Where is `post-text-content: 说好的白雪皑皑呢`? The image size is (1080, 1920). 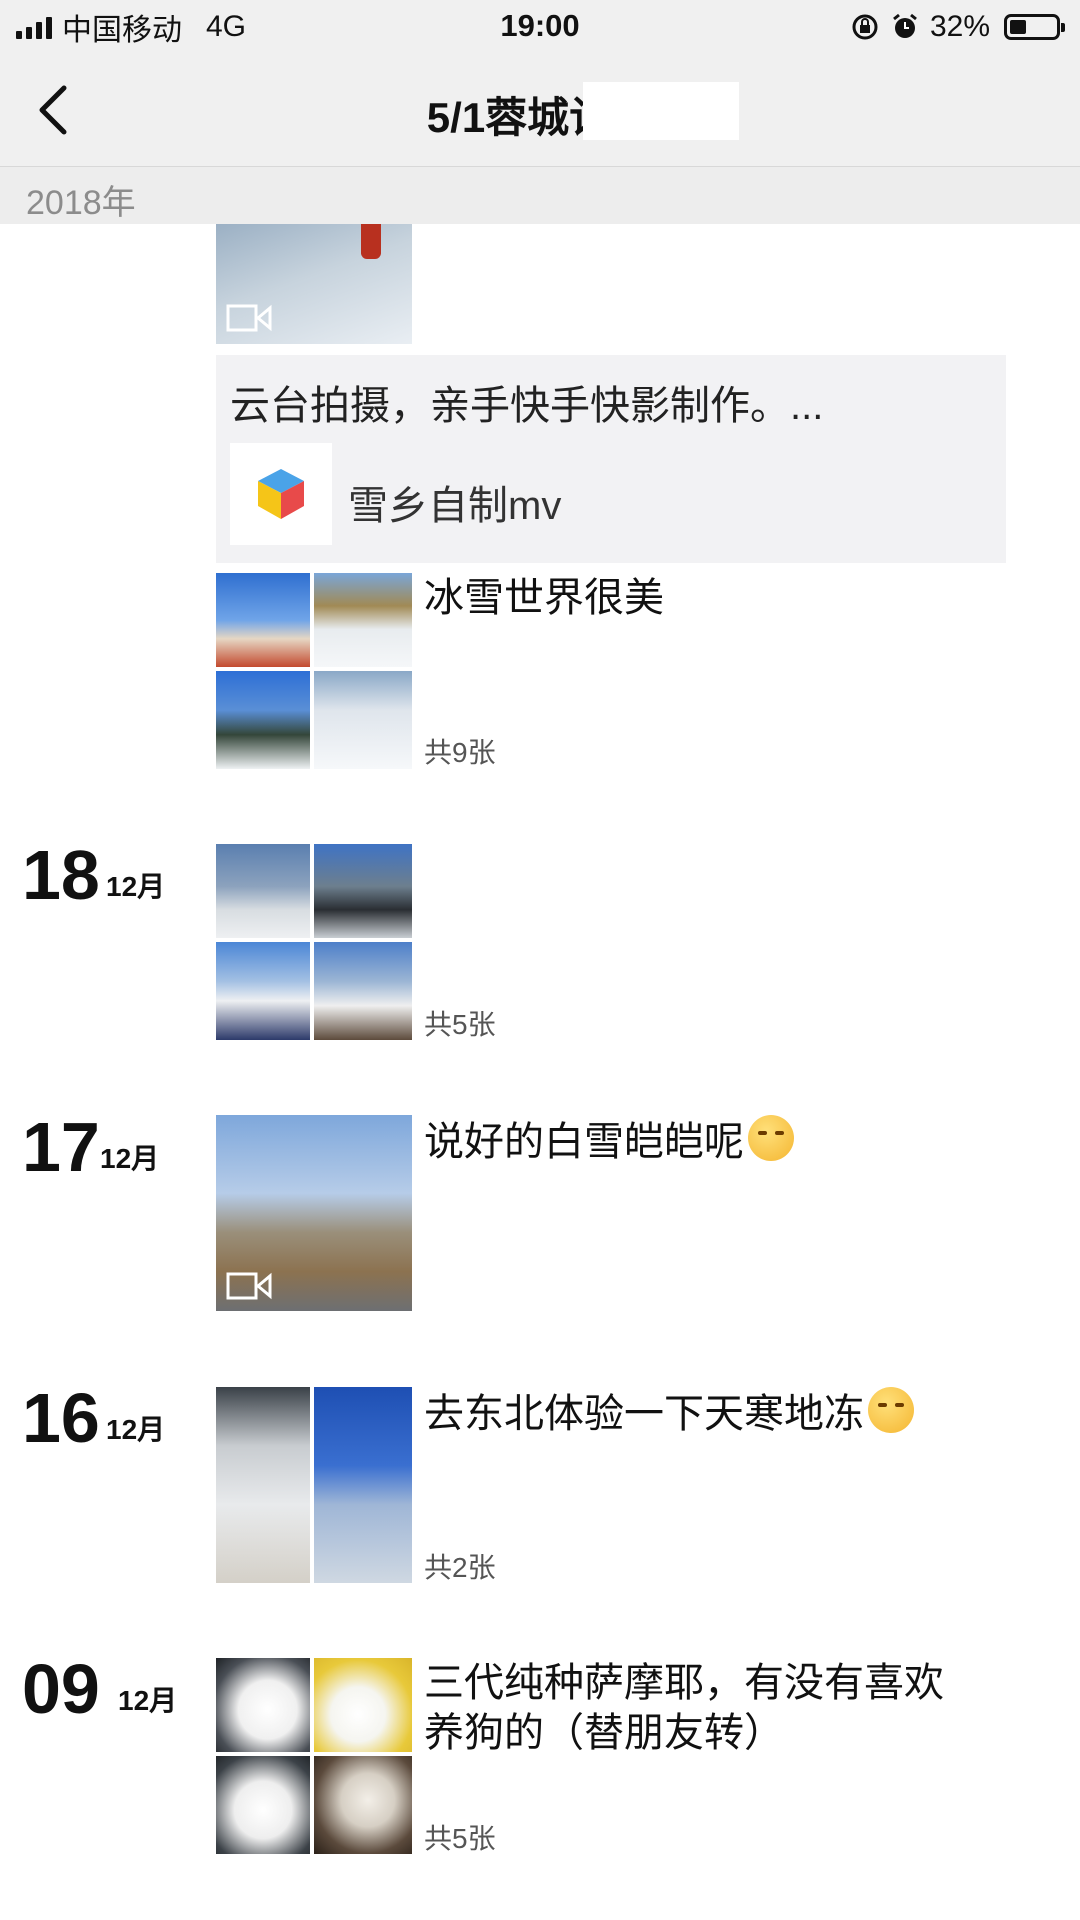 post-text-content: 说好的白雪皑皑呢 is located at coordinates (584, 1142).